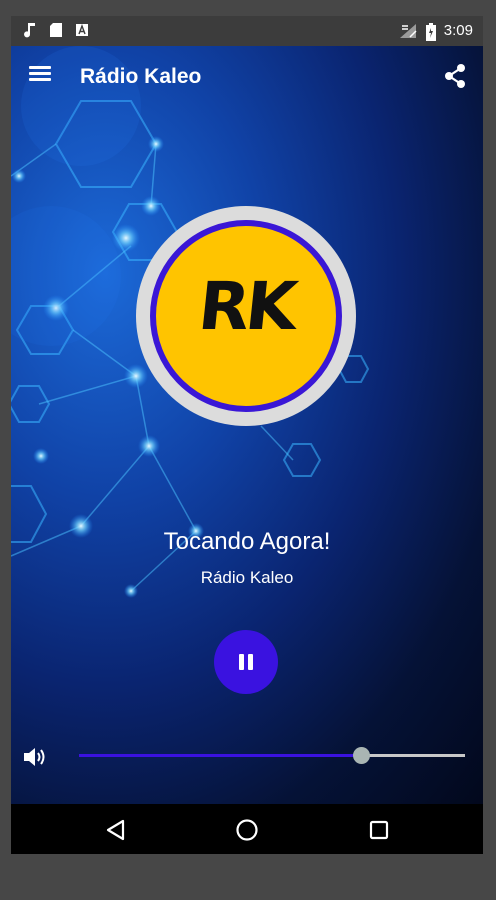  I want to click on system-nav-bar, so click(247, 829).